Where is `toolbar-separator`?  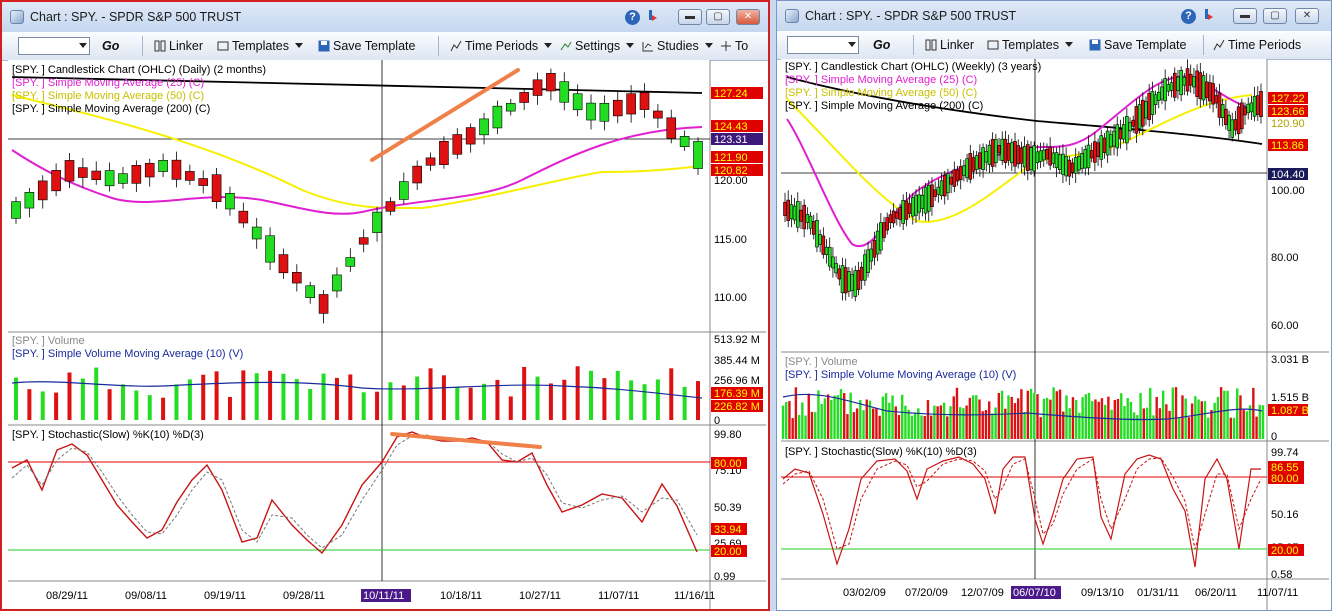
toolbar-separator is located at coordinates (142, 46).